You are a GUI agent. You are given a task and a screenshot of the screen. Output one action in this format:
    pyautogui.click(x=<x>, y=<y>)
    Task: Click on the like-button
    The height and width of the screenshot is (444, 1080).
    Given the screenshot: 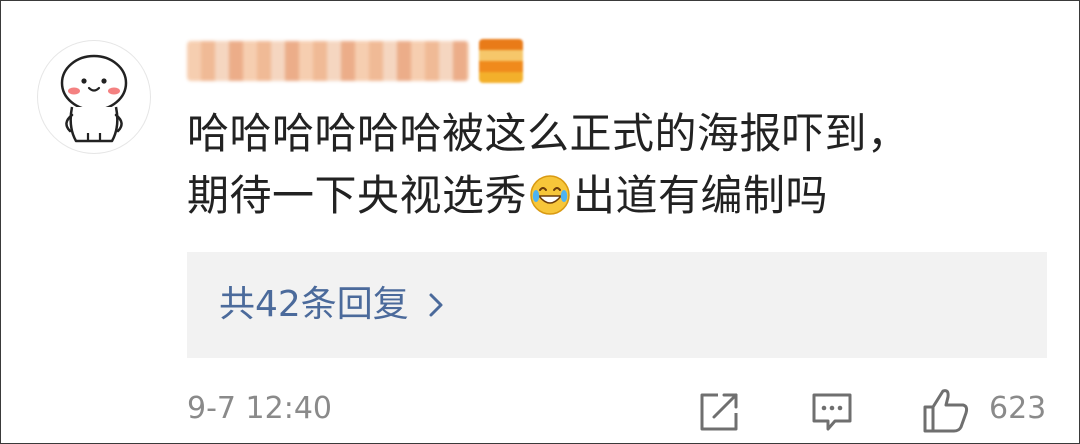 What is the action you would take?
    pyautogui.click(x=945, y=410)
    